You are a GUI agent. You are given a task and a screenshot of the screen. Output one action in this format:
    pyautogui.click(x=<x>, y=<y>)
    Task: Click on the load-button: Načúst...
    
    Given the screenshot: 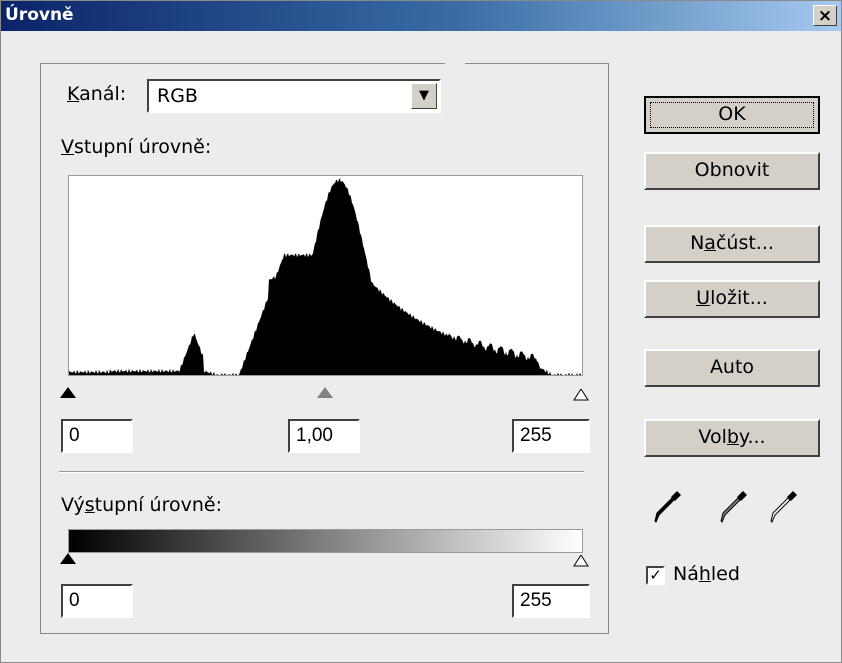 What is the action you would take?
    pyautogui.click(x=732, y=244)
    